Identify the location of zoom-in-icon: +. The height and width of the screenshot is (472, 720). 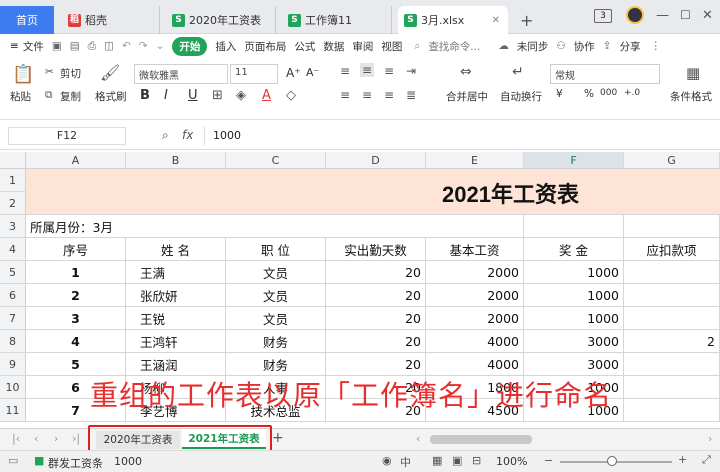
(682, 459).